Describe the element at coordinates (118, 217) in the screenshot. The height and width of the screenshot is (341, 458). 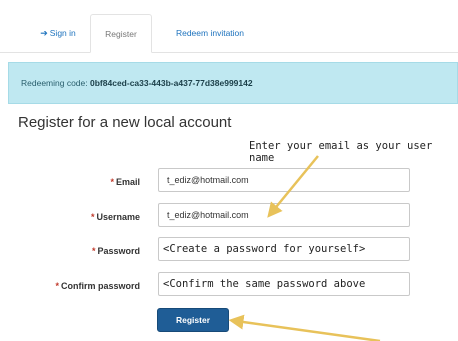
I see `username-label-text: Username` at that location.